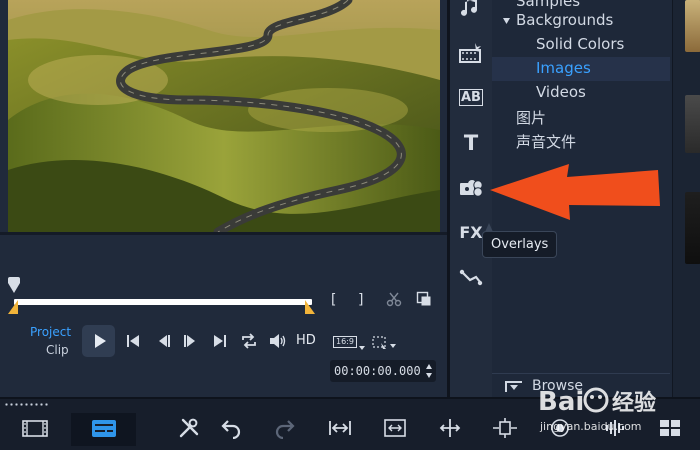 This screenshot has height=450, width=700. I want to click on tree-item-label: 图片, so click(531, 118).